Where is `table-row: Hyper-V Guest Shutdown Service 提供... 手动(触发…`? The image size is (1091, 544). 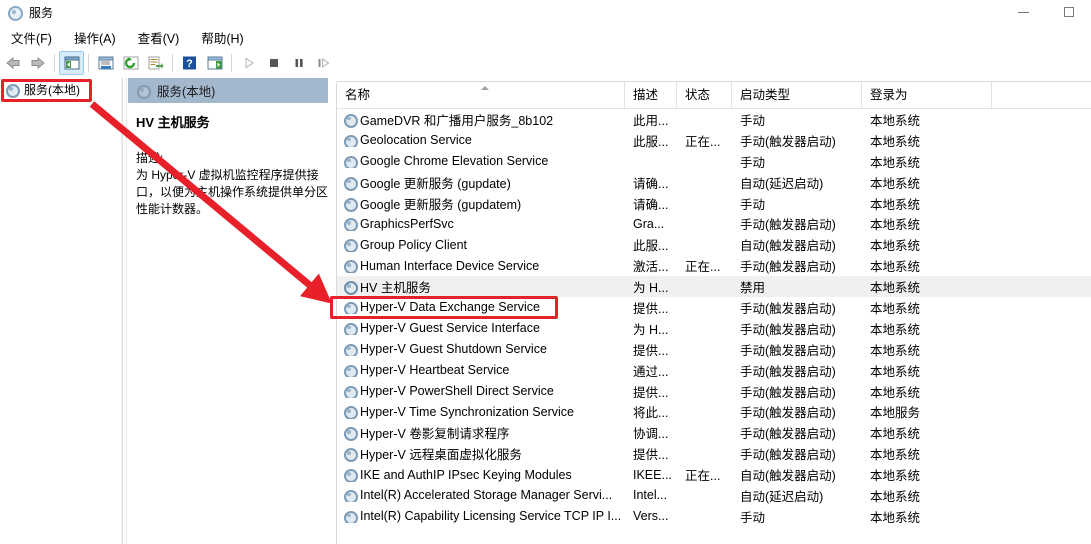
table-row: Hyper-V Guest Shutdown Service 提供... 手动(触发… is located at coordinates (714, 349).